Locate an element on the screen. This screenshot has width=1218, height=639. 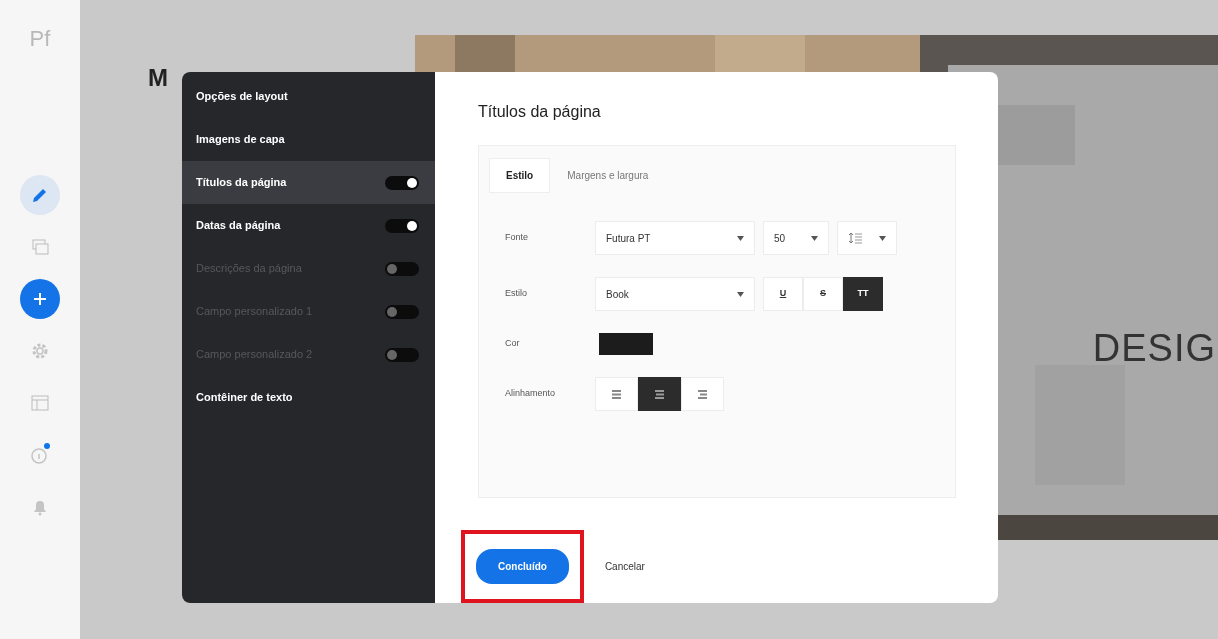
cancel-button: Cancelar is located at coordinates (624, 566).